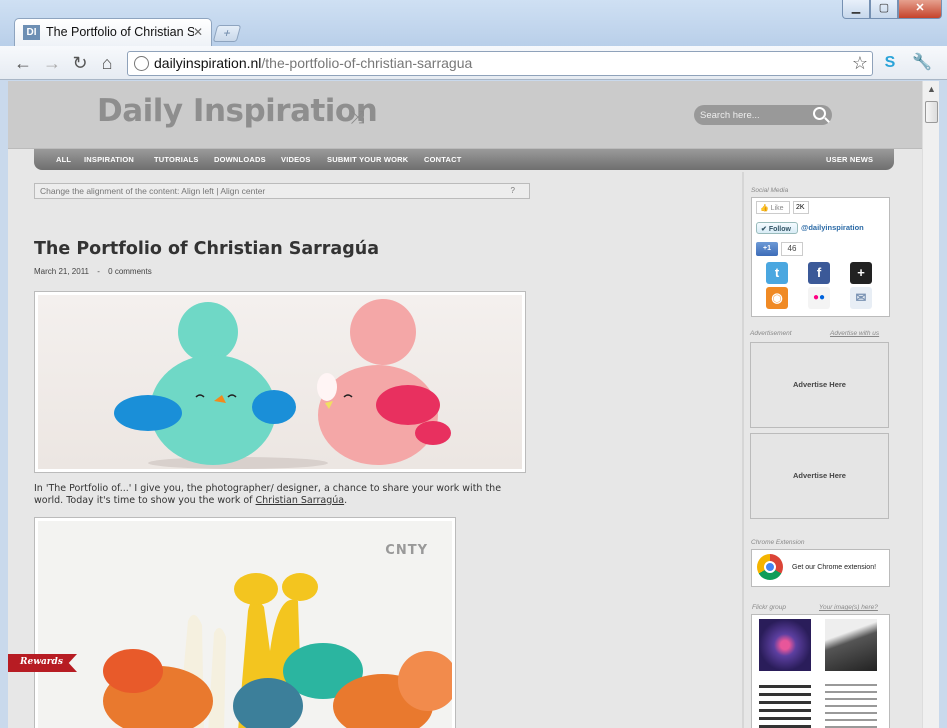 This screenshot has width=947, height=728. I want to click on plus-one-count: 46, so click(792, 249).